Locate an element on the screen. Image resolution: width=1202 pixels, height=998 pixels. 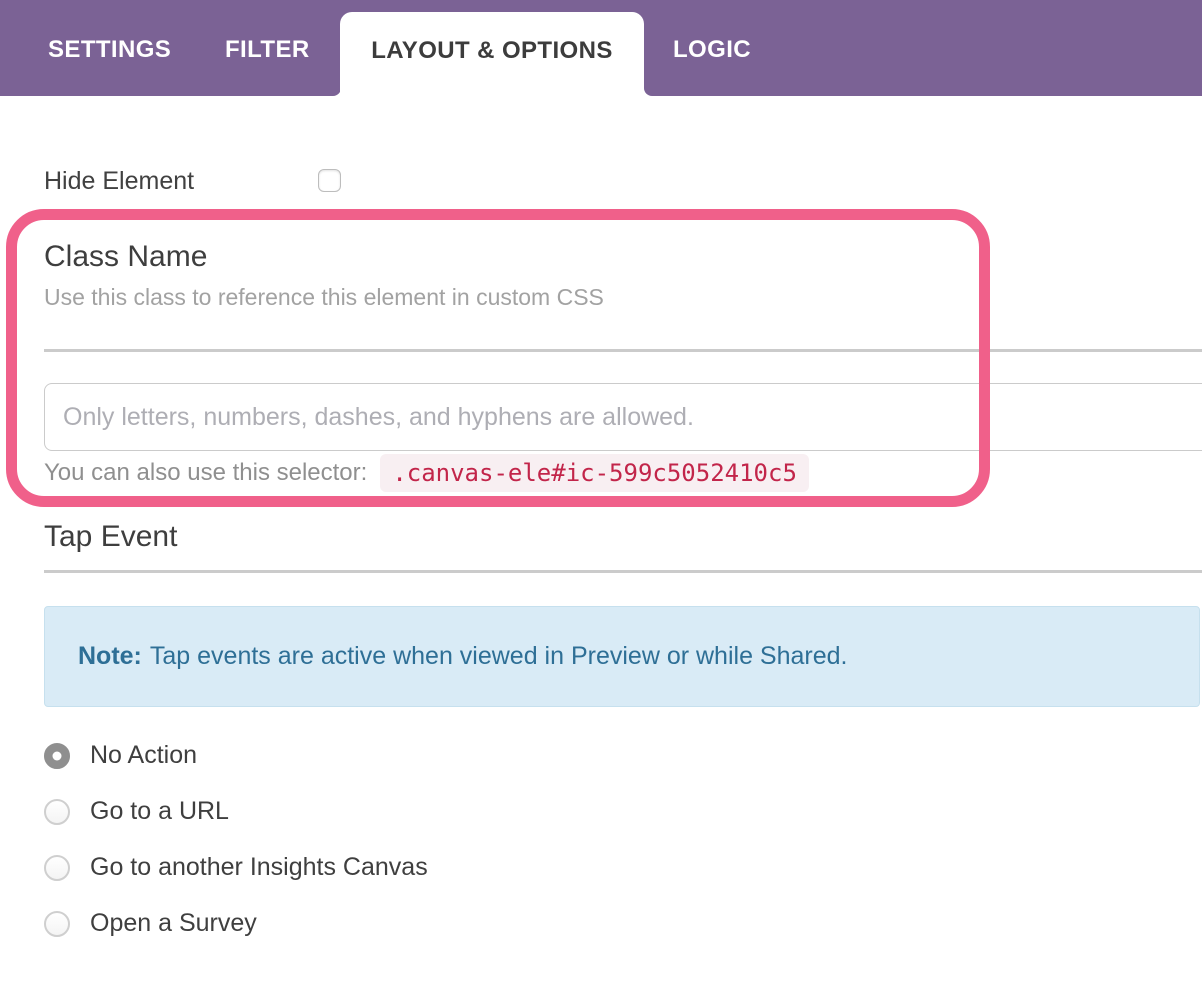
tab-layout-options-label: LAYOUT & OPTIONS is located at coordinates (492, 50).